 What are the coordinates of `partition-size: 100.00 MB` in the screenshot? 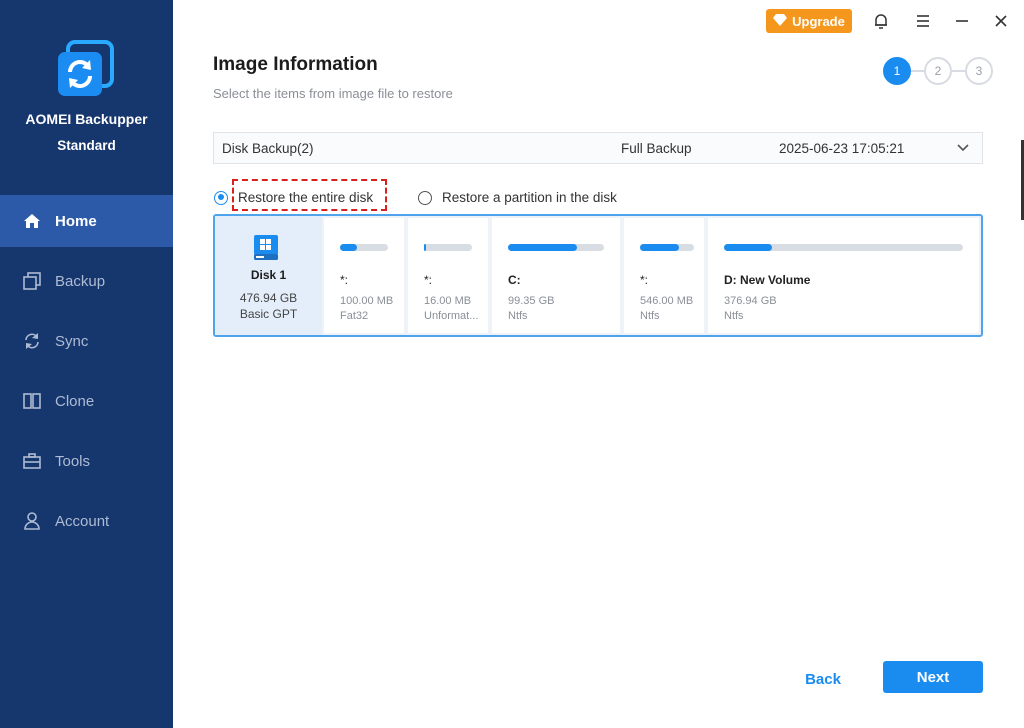 It's located at (367, 301).